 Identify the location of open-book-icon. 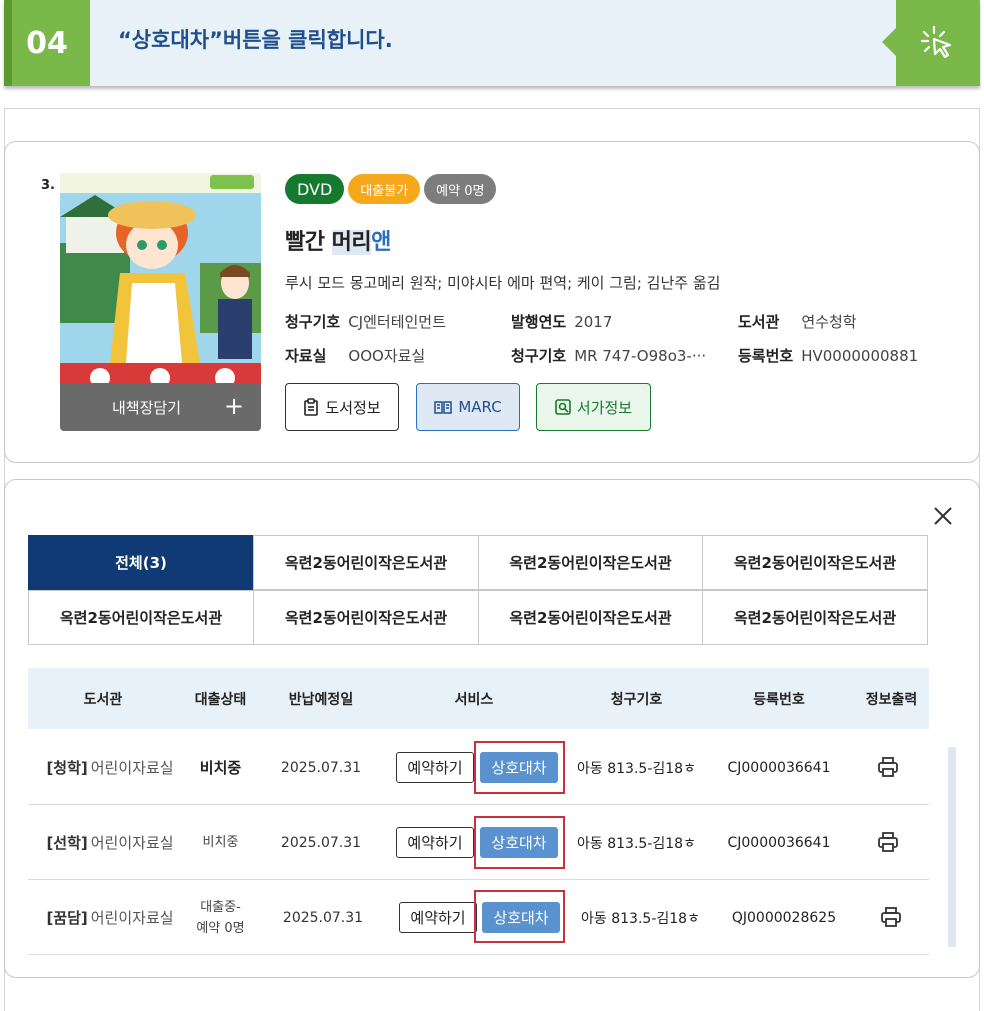
(443, 407).